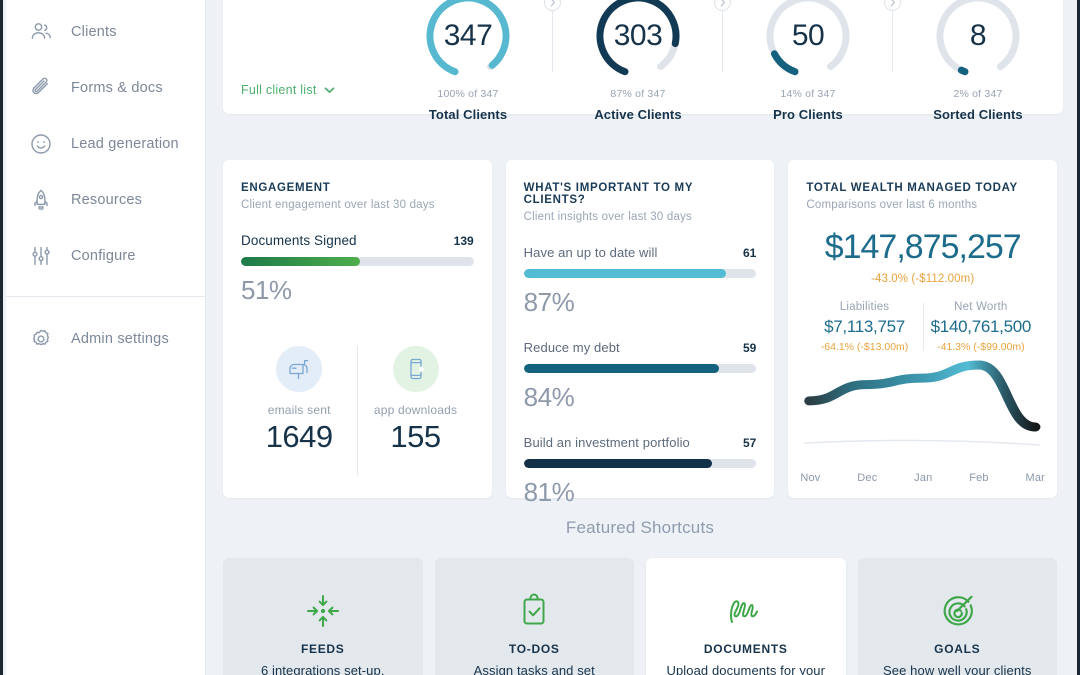 This screenshot has width=1080, height=675. Describe the element at coordinates (549, 492) in the screenshot. I see `metric-percent: 81%` at that location.